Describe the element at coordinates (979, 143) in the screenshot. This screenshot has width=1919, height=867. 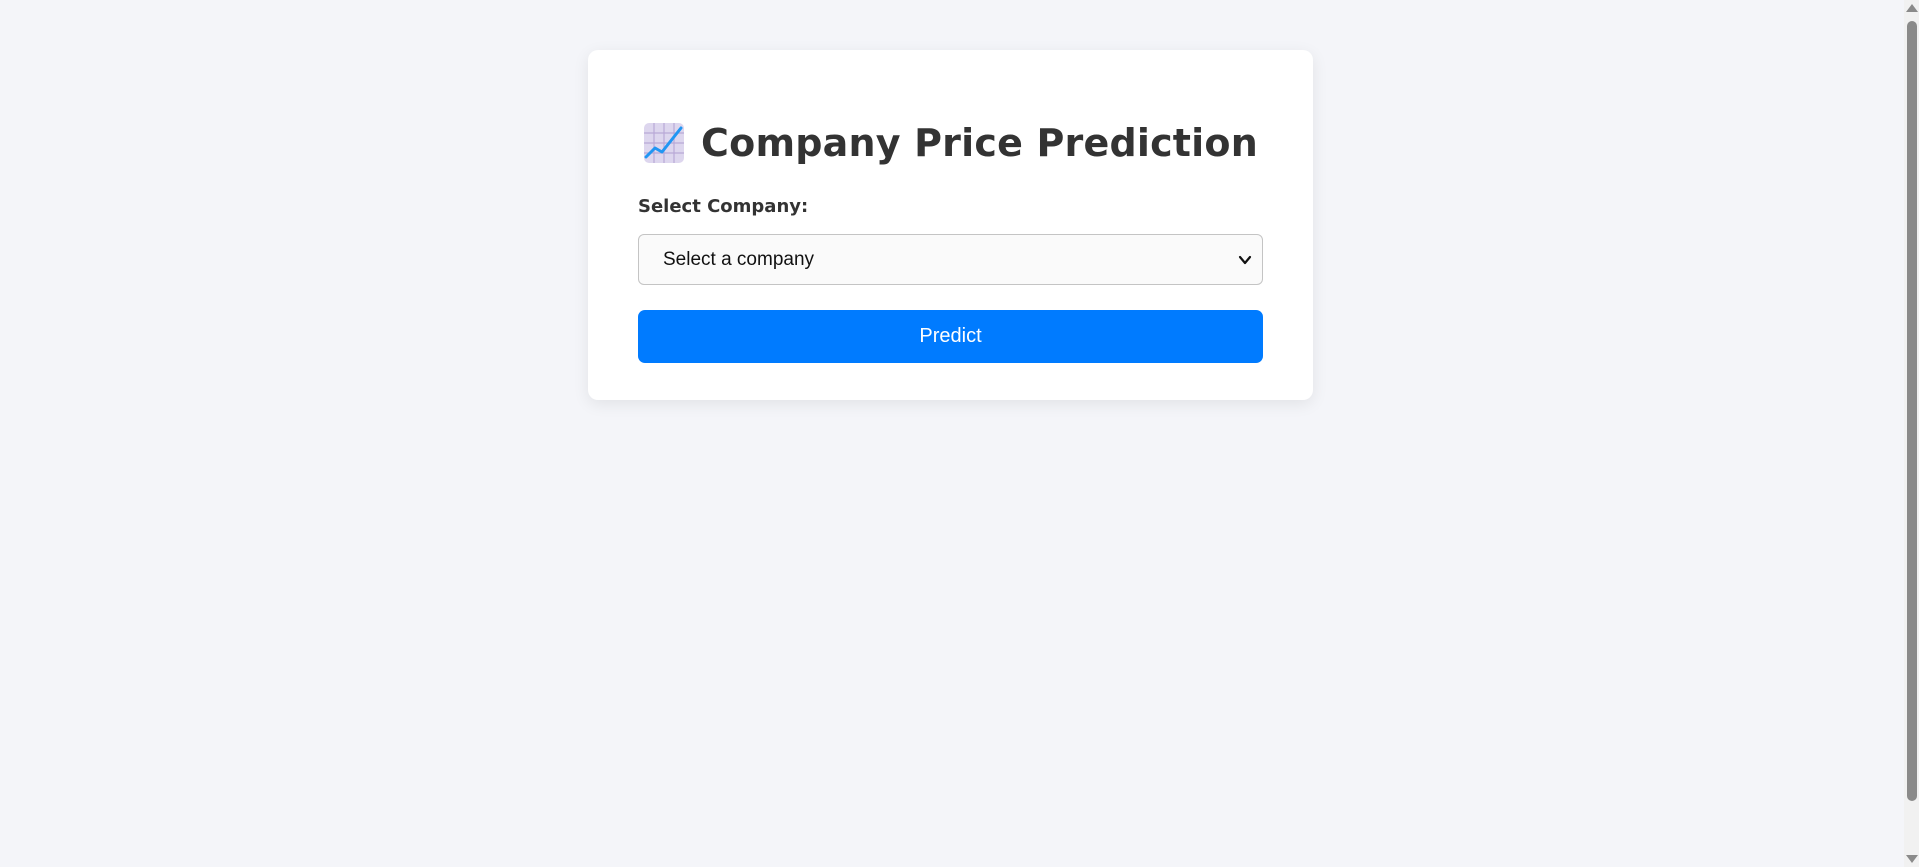
I see `page-title: Company Price Prediction` at that location.